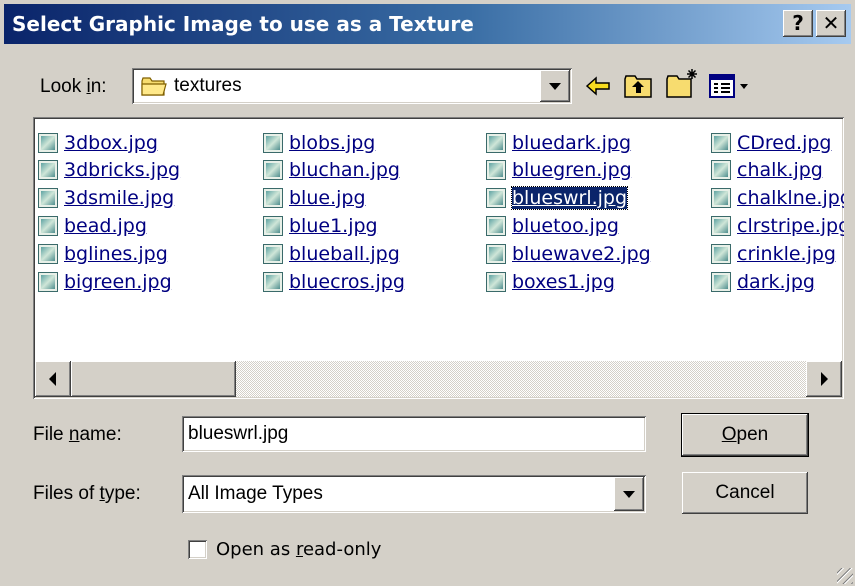 The image size is (855, 586). What do you see at coordinates (197, 549) in the screenshot?
I see `readonly-checkbox` at bounding box center [197, 549].